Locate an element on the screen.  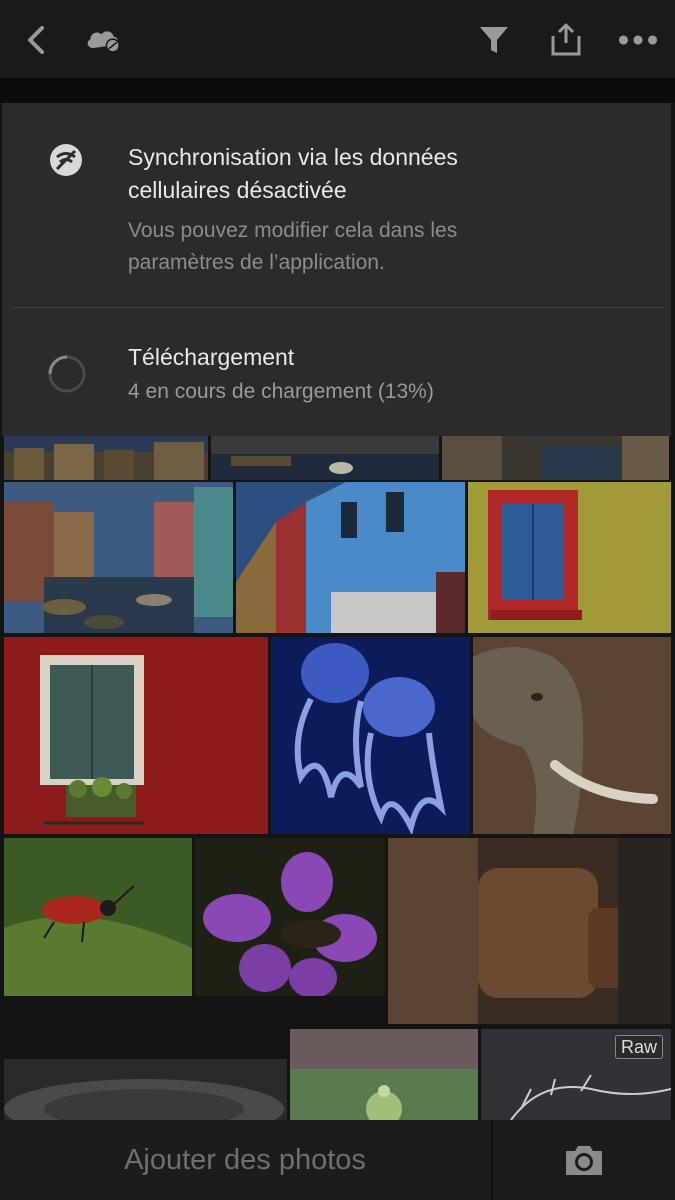
camera-button is located at coordinates (584, 1160).